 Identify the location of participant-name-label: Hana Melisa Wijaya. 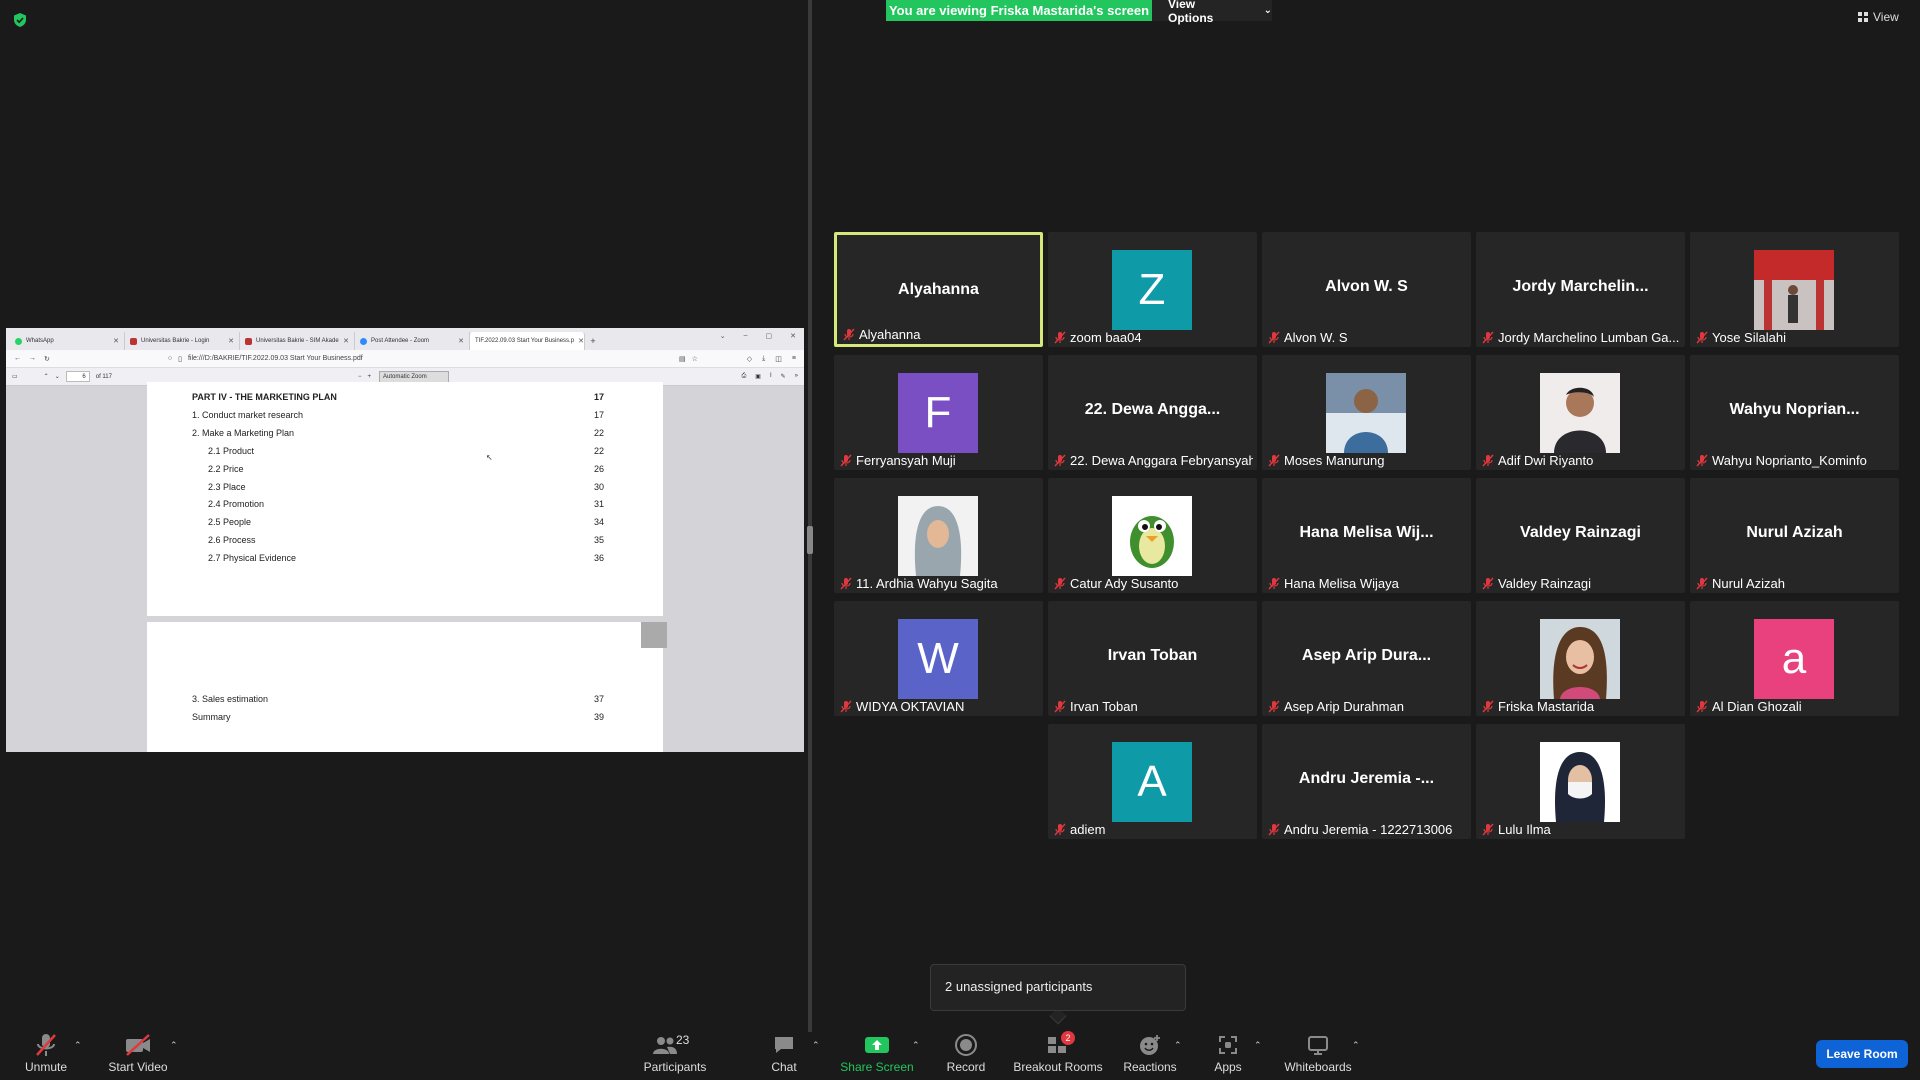
(1367, 583).